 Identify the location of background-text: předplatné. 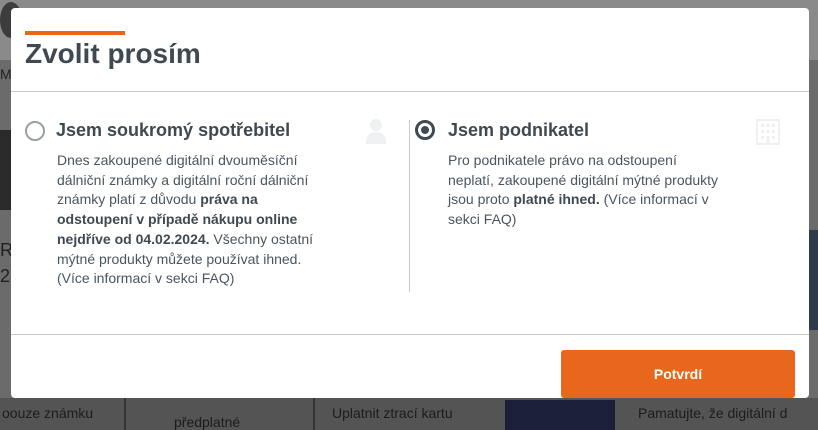
(207, 422).